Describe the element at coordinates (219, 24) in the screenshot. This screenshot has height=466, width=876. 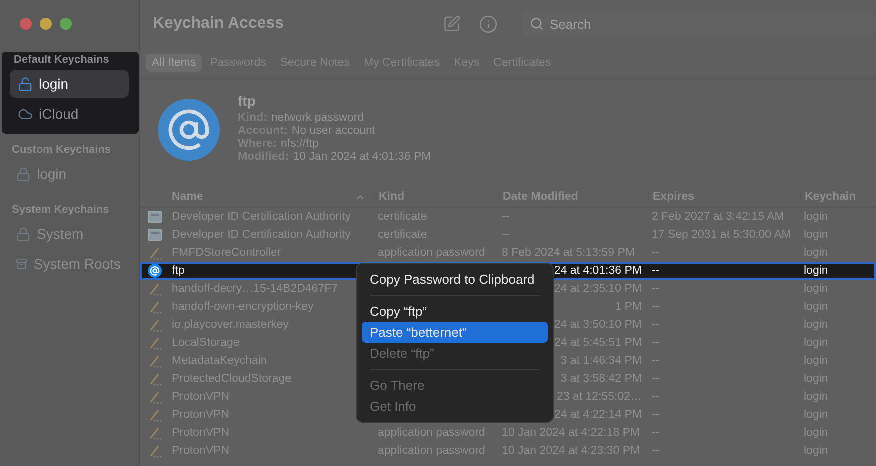
I see `window-title: Keychain Access` at that location.